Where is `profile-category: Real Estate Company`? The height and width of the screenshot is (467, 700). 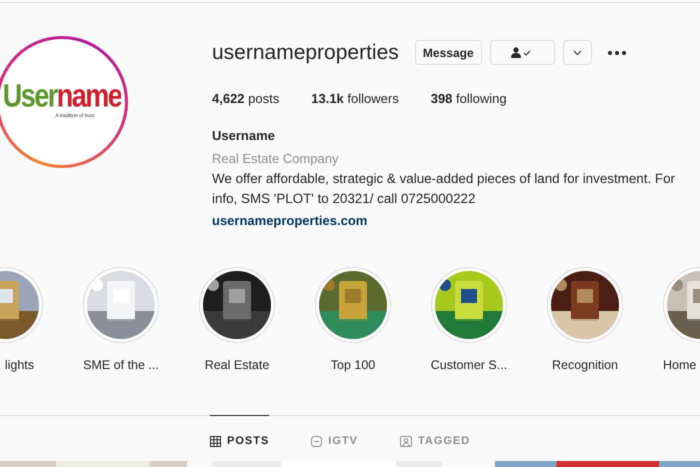
profile-category: Real Estate Company is located at coordinates (276, 159).